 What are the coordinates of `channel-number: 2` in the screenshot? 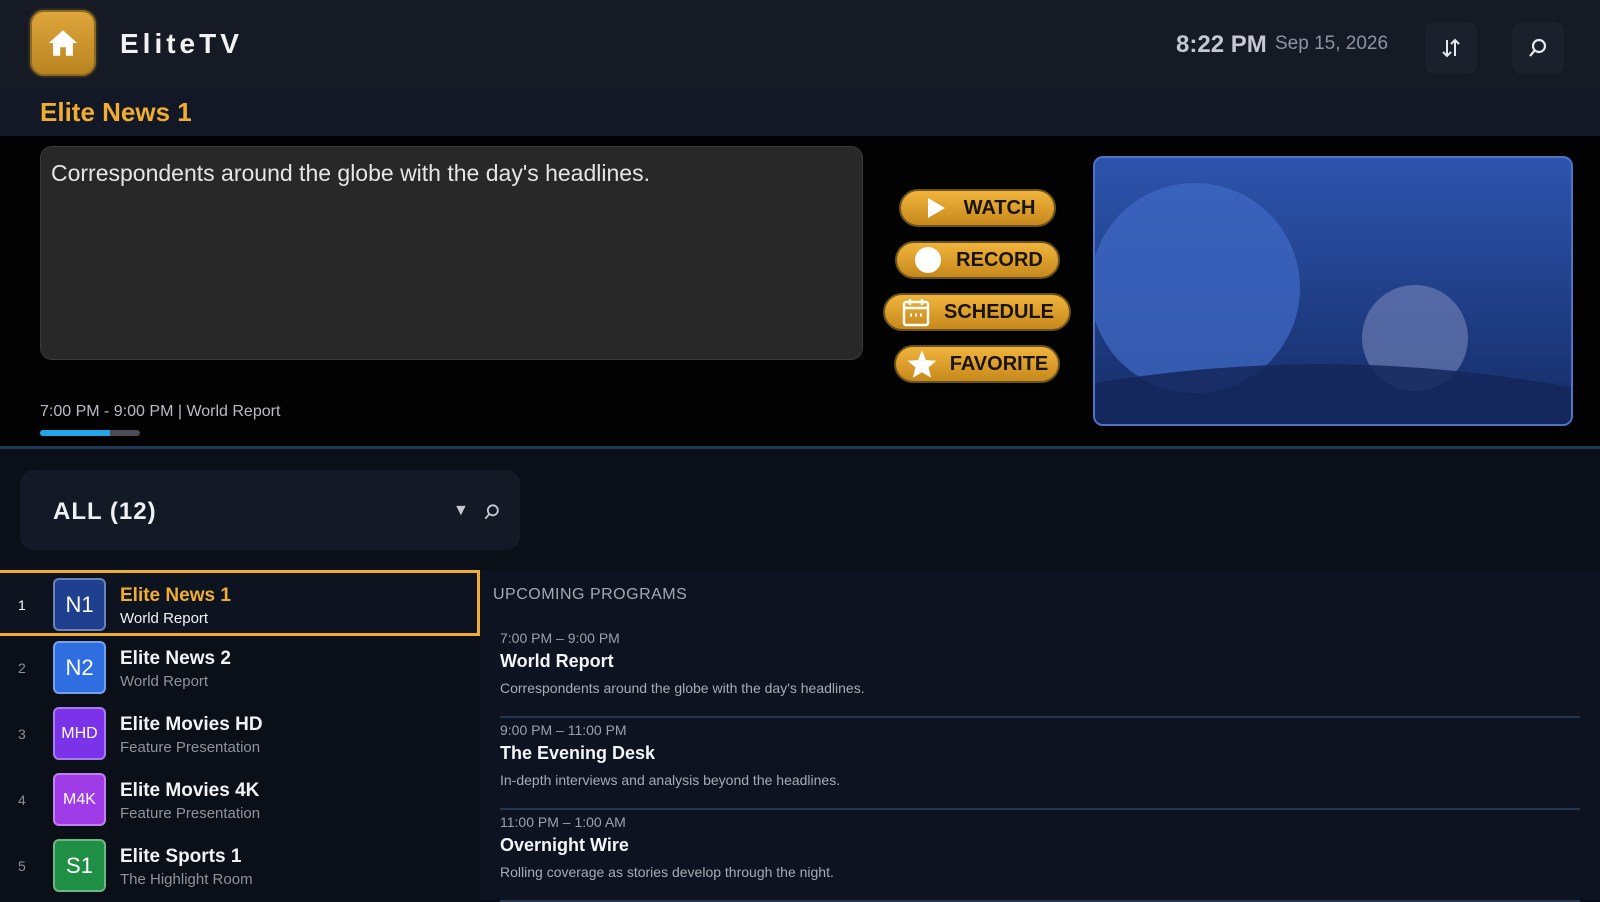 It's located at (22, 668).